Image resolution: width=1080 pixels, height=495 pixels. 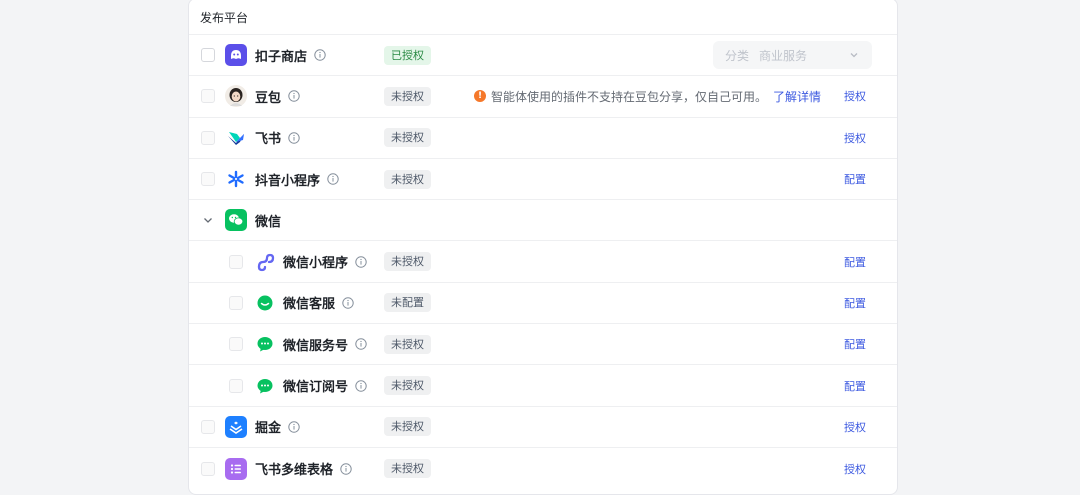 What do you see at coordinates (265, 386) in the screenshot?
I see `wechat-subscription-icon` at bounding box center [265, 386].